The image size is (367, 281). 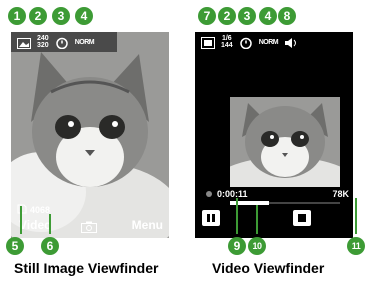 I want to click on callout: 6, so click(x=50, y=246).